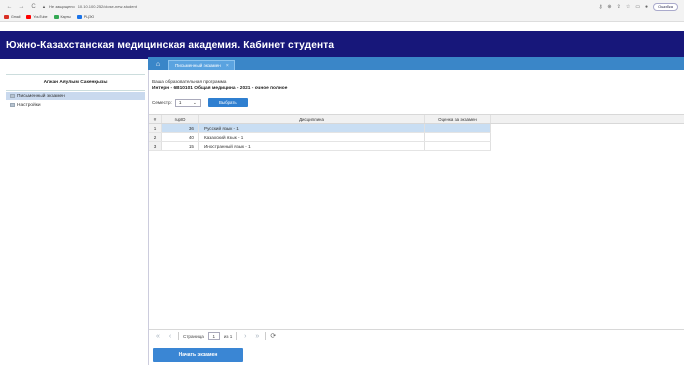 The height and width of the screenshot is (365, 684). I want to click on start-exam-button: Начать экзамен, so click(198, 355).